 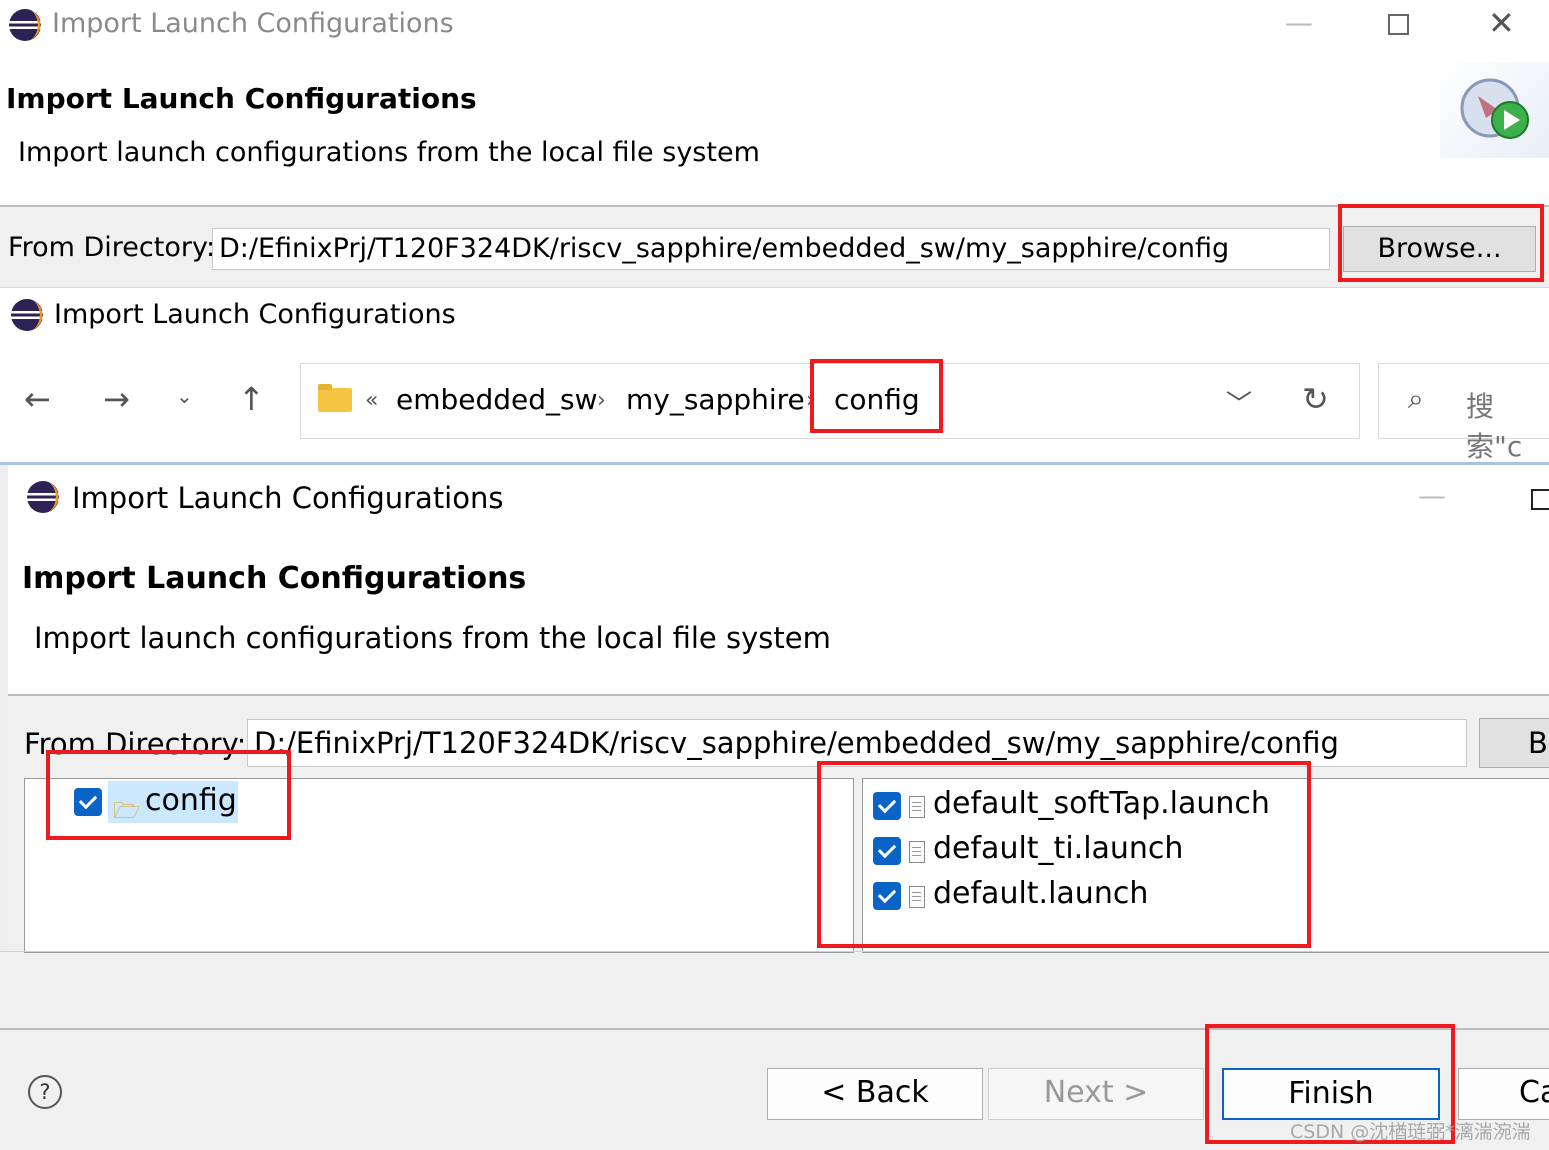 What do you see at coordinates (1494, 110) in the screenshot?
I see `launch-banner-icon` at bounding box center [1494, 110].